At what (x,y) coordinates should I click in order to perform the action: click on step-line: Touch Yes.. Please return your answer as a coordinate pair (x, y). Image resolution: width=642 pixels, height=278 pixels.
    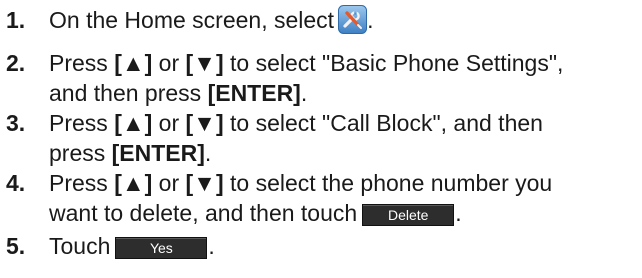
    Looking at the image, I should click on (132, 246).